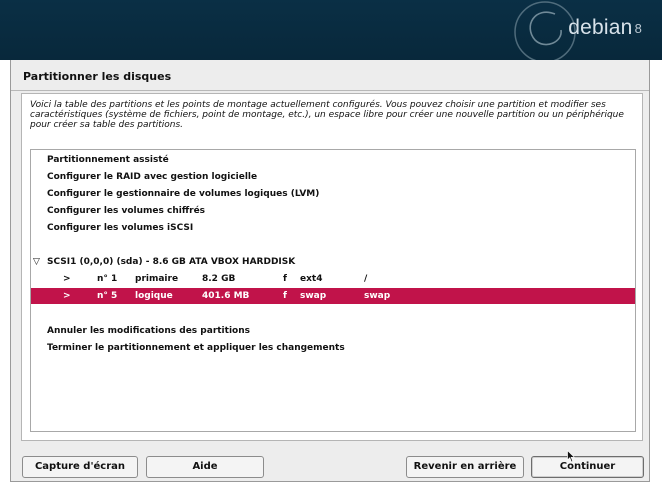 The image size is (662, 482). I want to click on menu-item-label: Configurer les volumes iSCSI, so click(120, 228).